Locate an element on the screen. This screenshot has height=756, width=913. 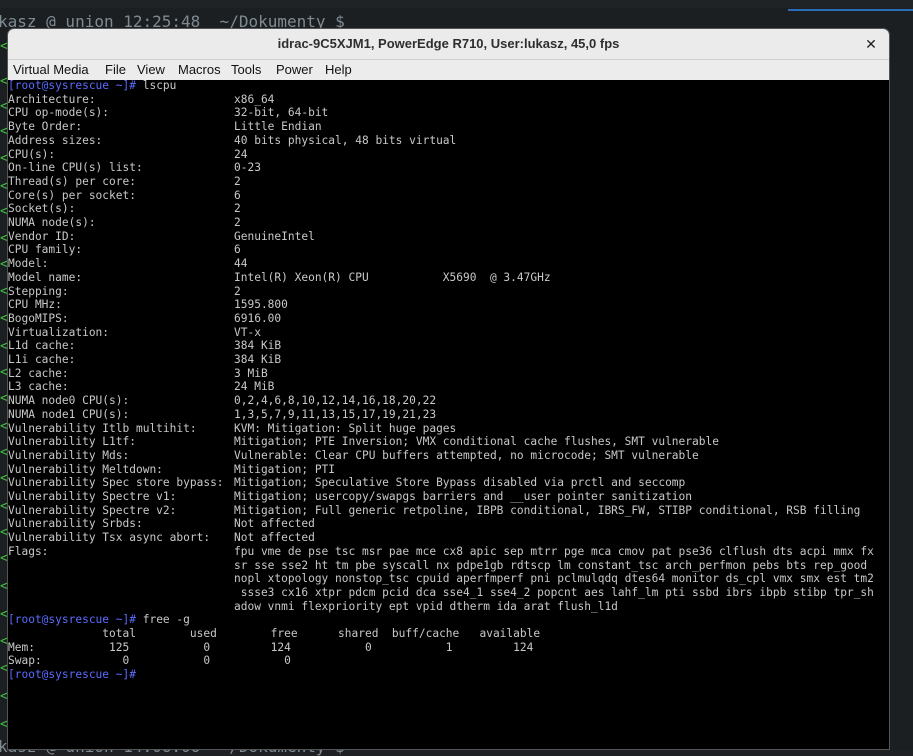
lscpu-field: NUMA node0 CPU(s): is located at coordinates (69, 401).